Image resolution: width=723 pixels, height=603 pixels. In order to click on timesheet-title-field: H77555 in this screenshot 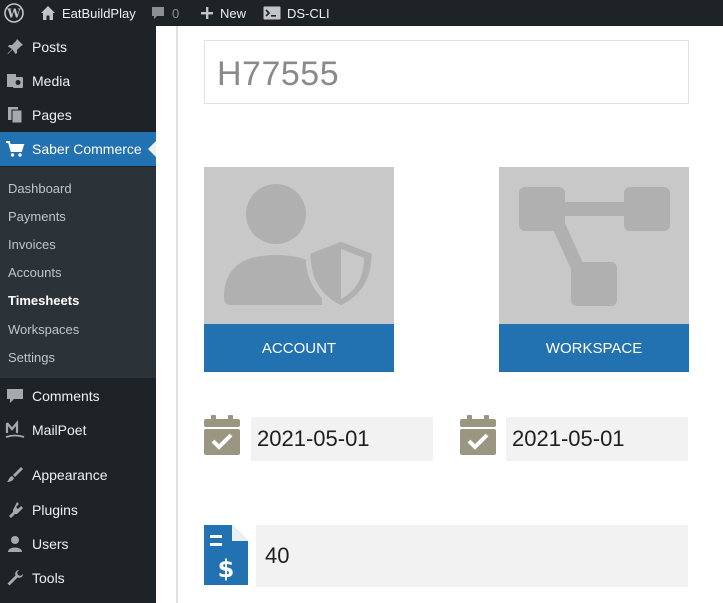, I will do `click(446, 72)`.